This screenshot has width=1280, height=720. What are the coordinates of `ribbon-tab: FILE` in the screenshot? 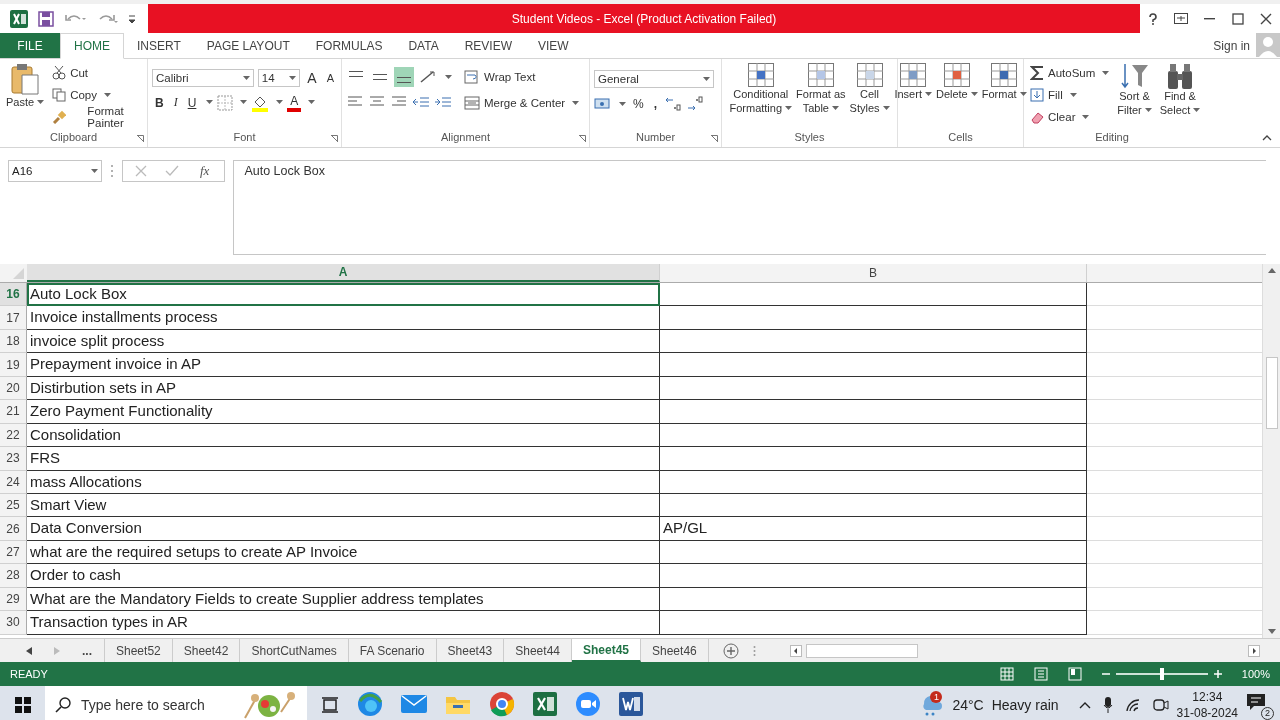 It's located at (30, 45).